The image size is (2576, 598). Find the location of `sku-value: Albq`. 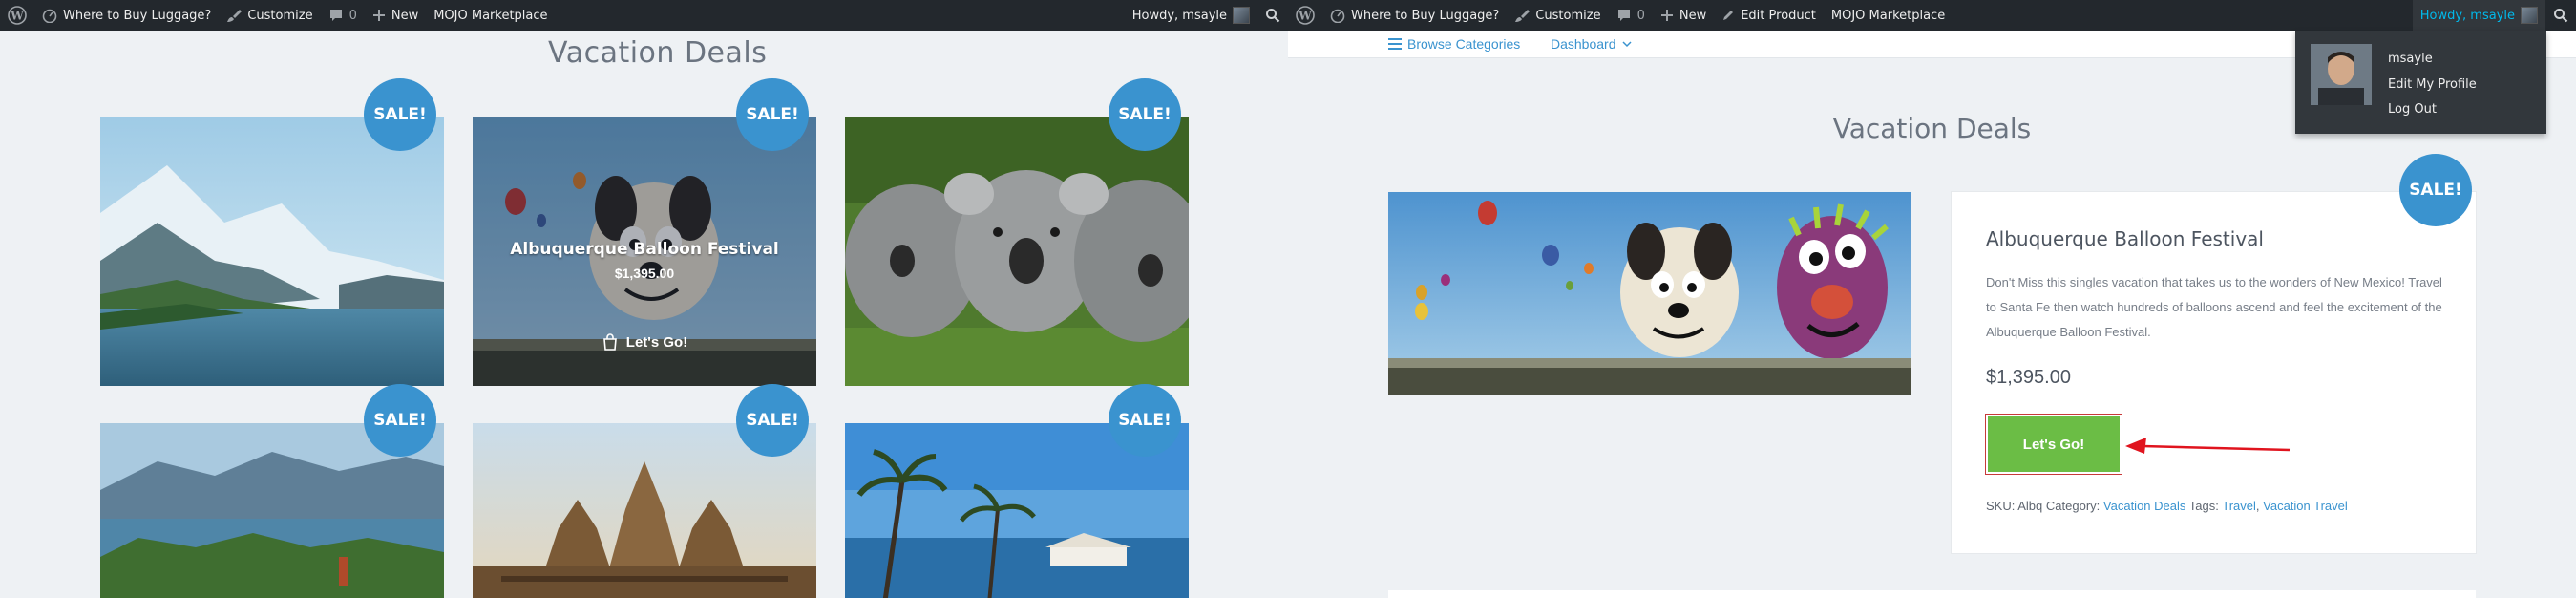

sku-value: Albq is located at coordinates (2030, 506).